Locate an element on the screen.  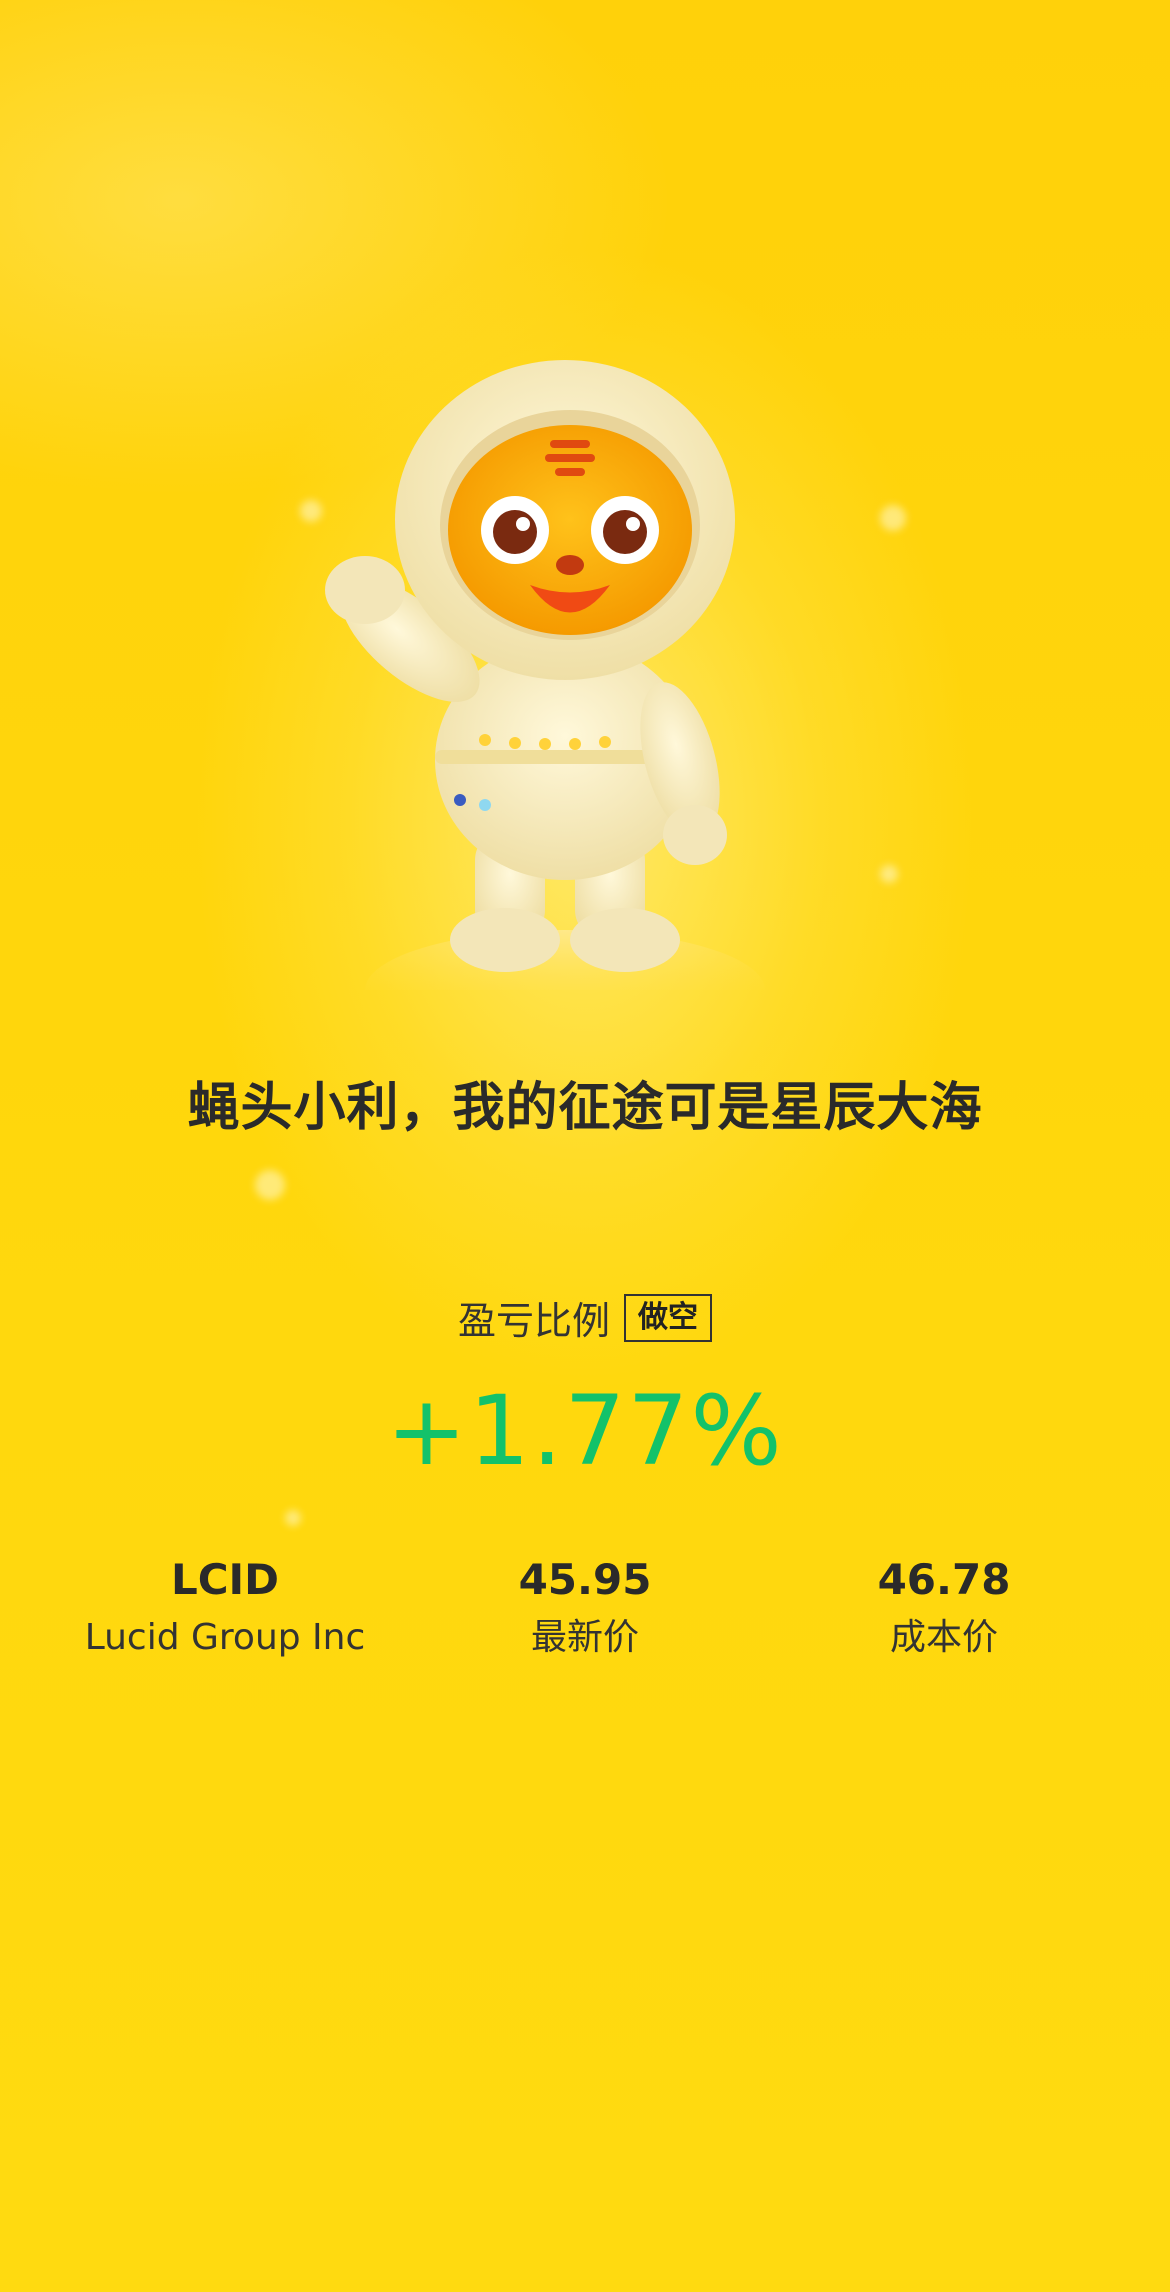
profit-ratio-value: +1.77% is located at coordinates (585, 1431).